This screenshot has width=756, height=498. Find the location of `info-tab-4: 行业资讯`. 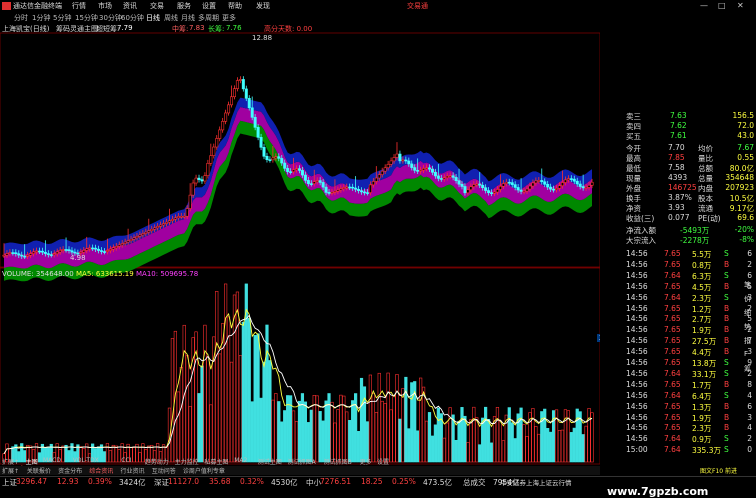

info-tab-4: 行业资讯 is located at coordinates (133, 470).